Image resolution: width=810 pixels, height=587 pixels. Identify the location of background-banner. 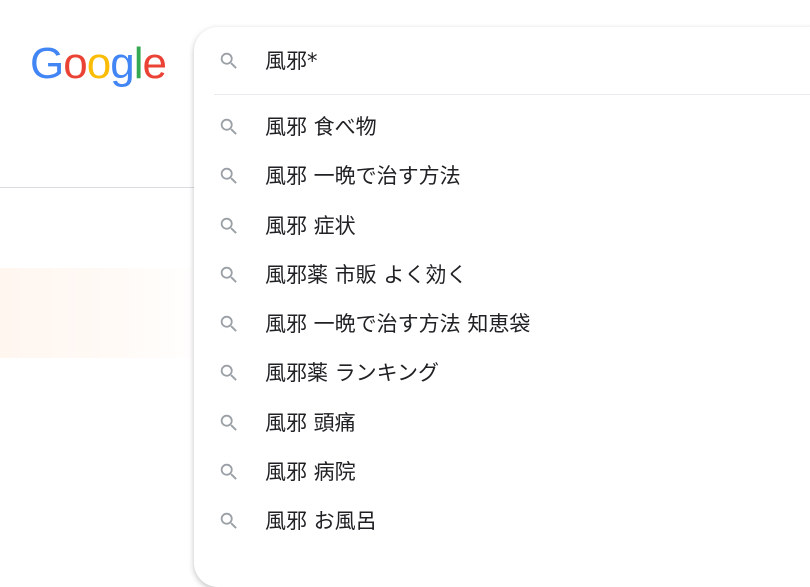
(100, 313).